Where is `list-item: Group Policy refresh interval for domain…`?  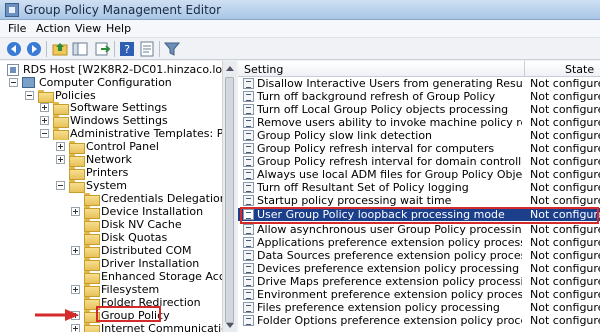
list-item: Group Policy refresh interval for domain… is located at coordinates (419, 161).